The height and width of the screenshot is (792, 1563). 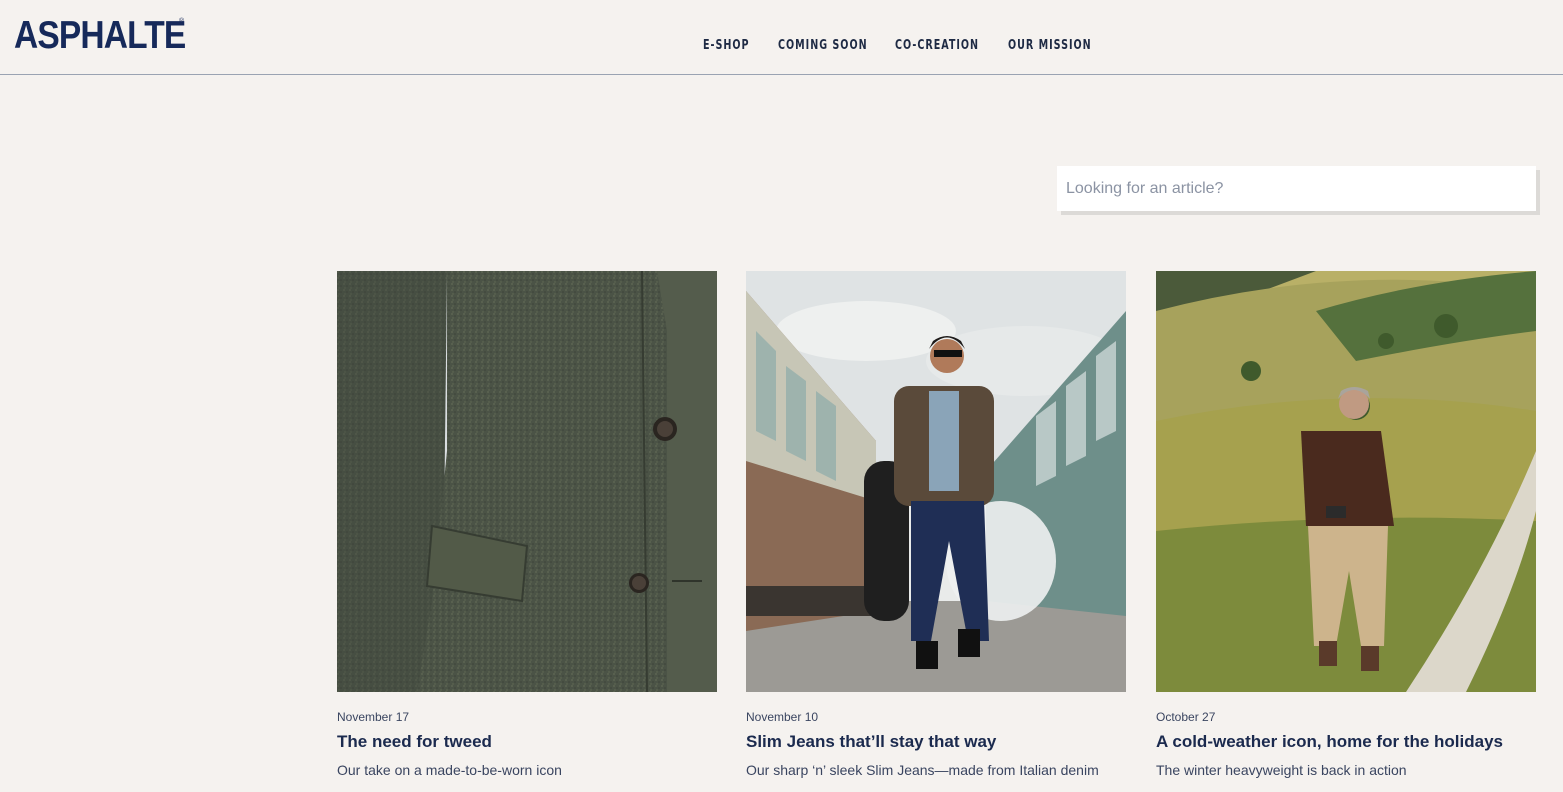 I want to click on article-title: Slim Jeans that’ll stay that way, so click(x=871, y=742).